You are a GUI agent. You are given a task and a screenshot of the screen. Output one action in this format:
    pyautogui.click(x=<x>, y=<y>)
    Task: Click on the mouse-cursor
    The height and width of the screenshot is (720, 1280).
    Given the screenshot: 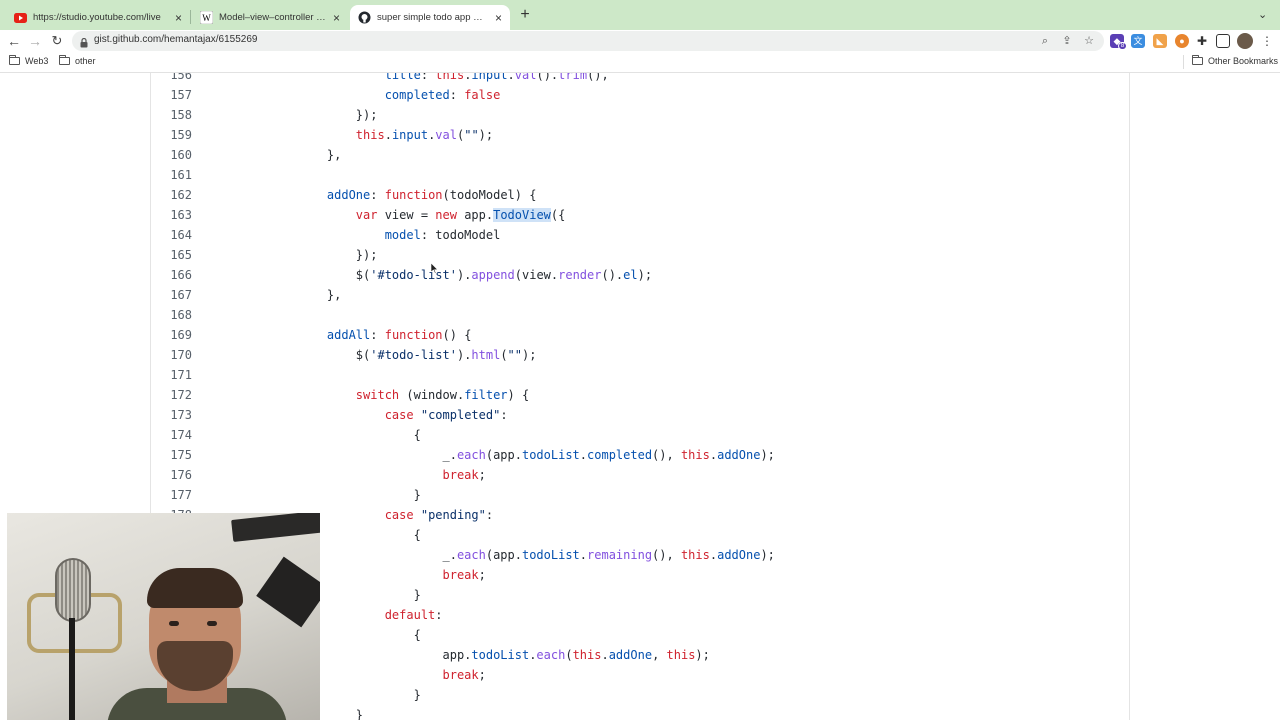 What is the action you would take?
    pyautogui.click(x=434, y=267)
    